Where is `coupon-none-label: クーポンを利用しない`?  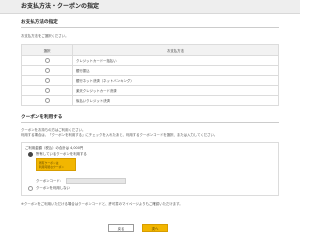
coupon-none-label: クーポンを利用しない is located at coordinates (53, 187).